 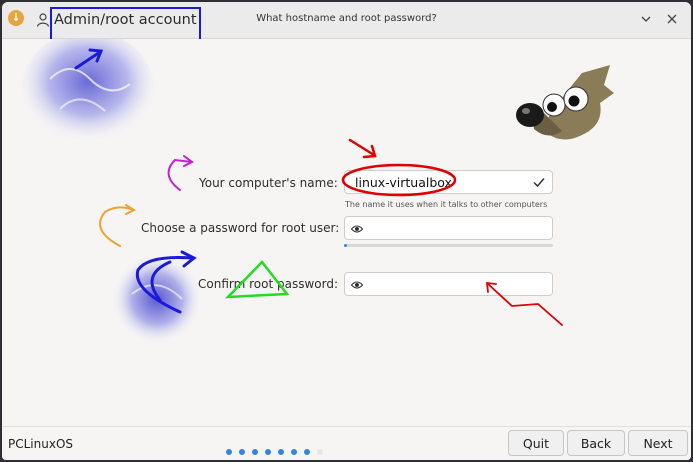 What do you see at coordinates (346, 245) in the screenshot?
I see `password-strength-fill` at bounding box center [346, 245].